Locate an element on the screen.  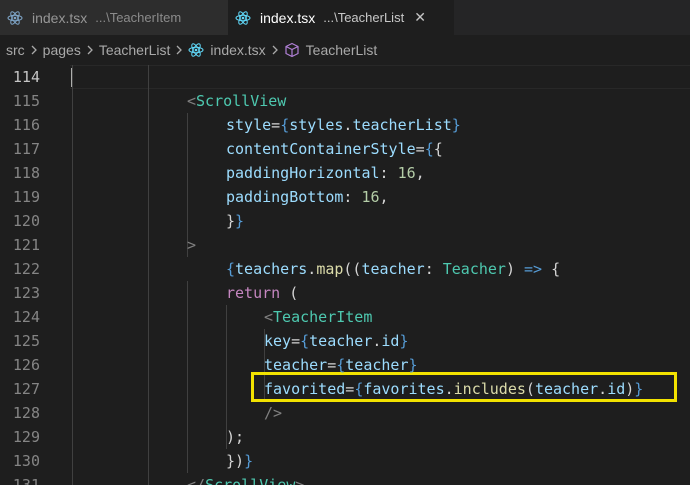
tab-teacheritem-index: index.tsx ...\TeacherItem is located at coordinates (114, 17).